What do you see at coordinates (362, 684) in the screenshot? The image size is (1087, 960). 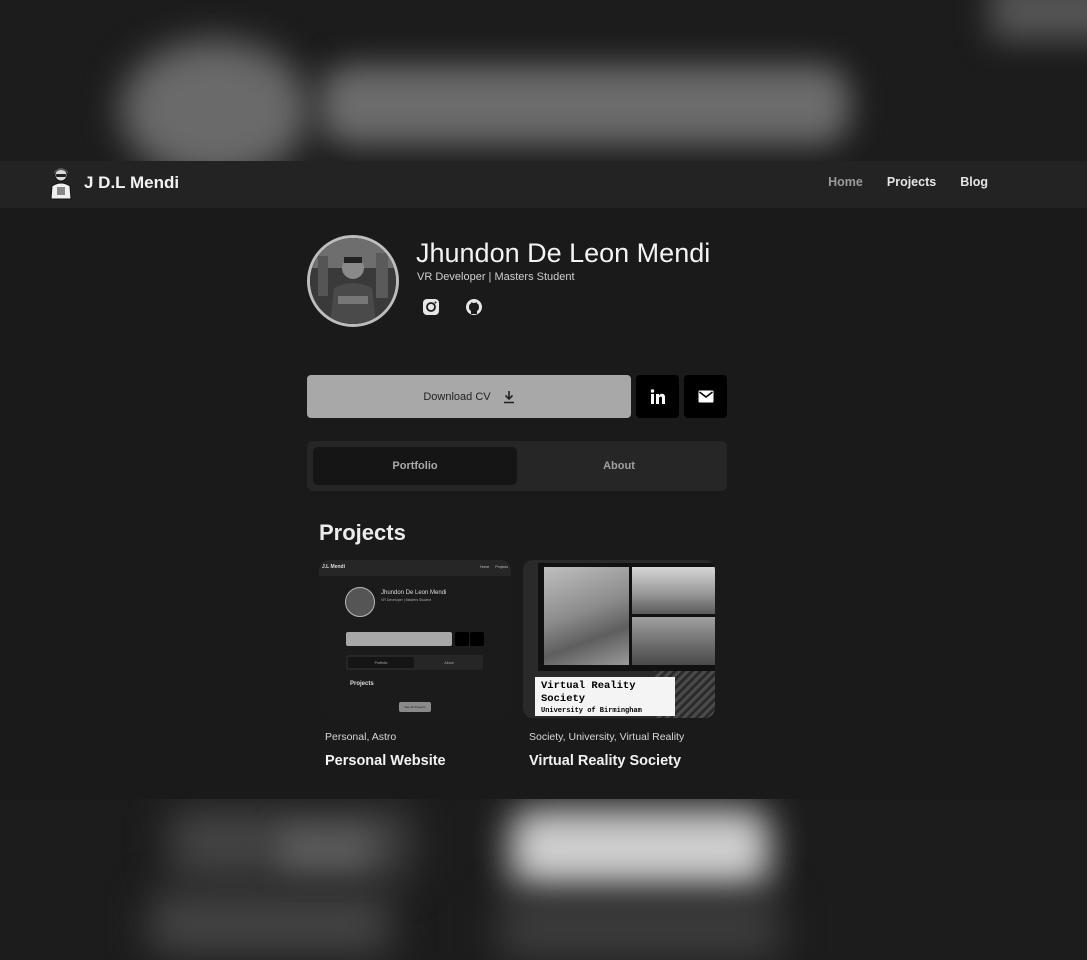 I see `thumb-projects-heading: Projects` at bounding box center [362, 684].